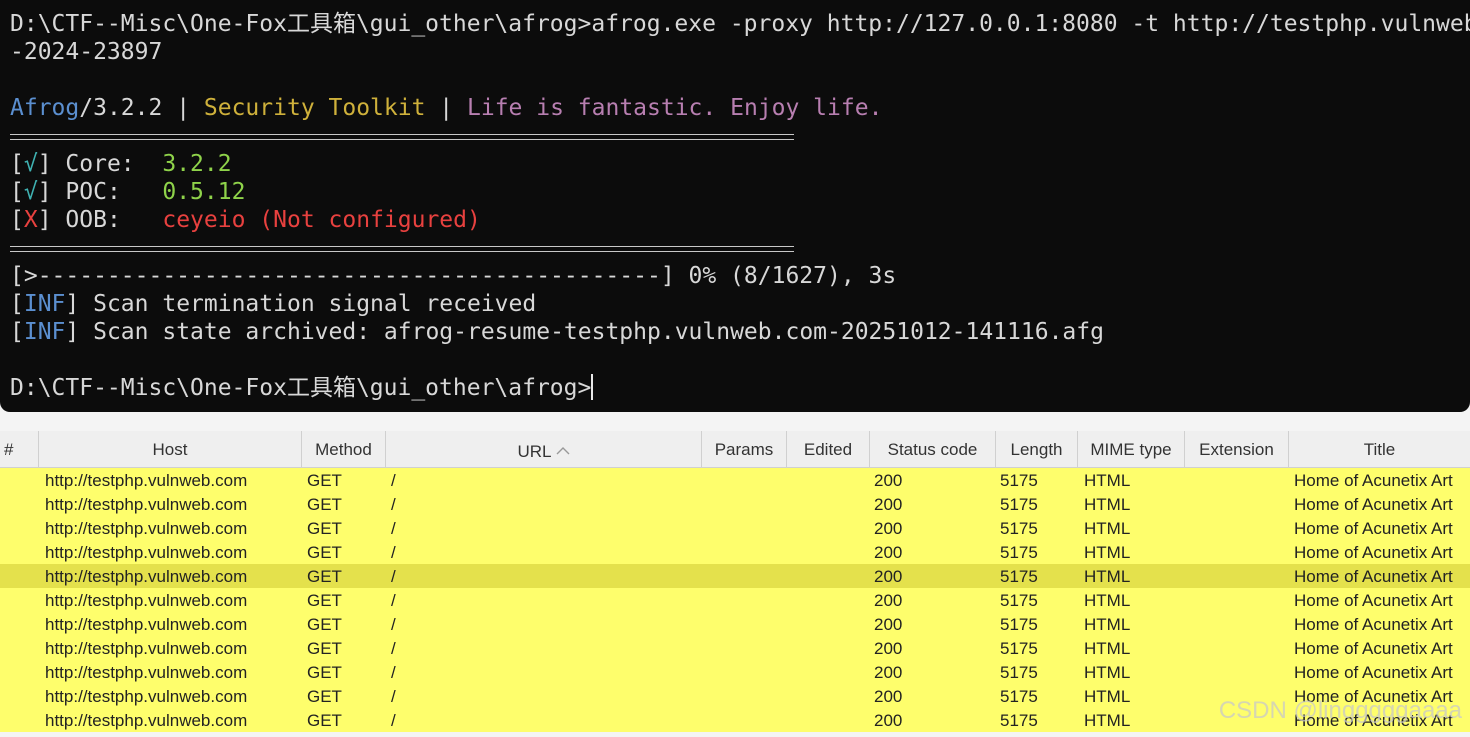 This screenshot has height=737, width=1470. I want to click on column-header-title: Title, so click(1379, 449).